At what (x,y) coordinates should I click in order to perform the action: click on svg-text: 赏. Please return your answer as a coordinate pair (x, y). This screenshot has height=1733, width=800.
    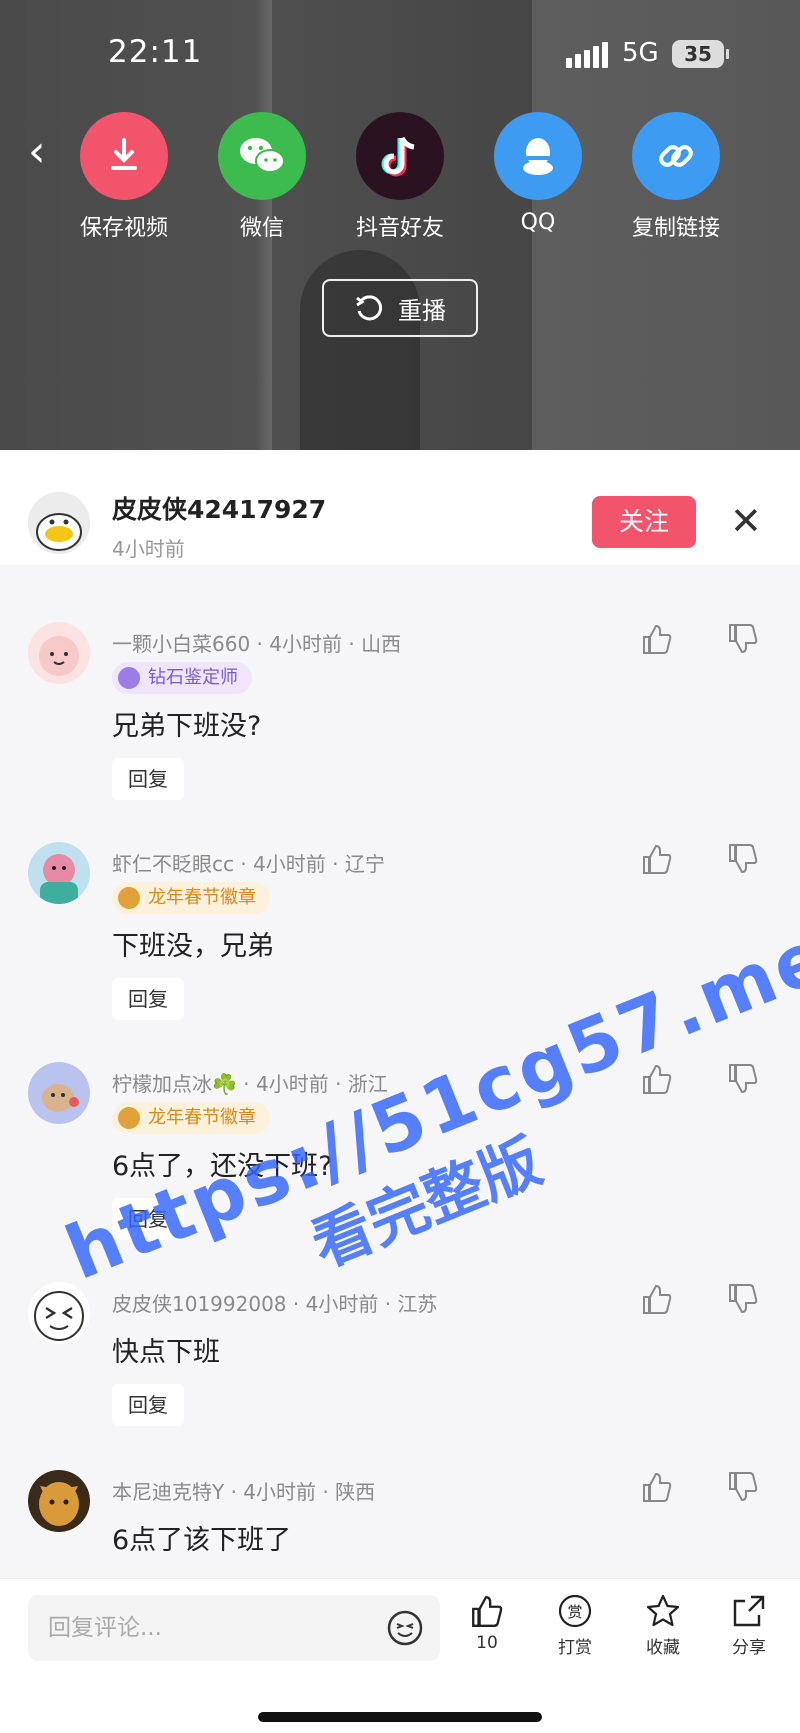
    Looking at the image, I should click on (574, 1612).